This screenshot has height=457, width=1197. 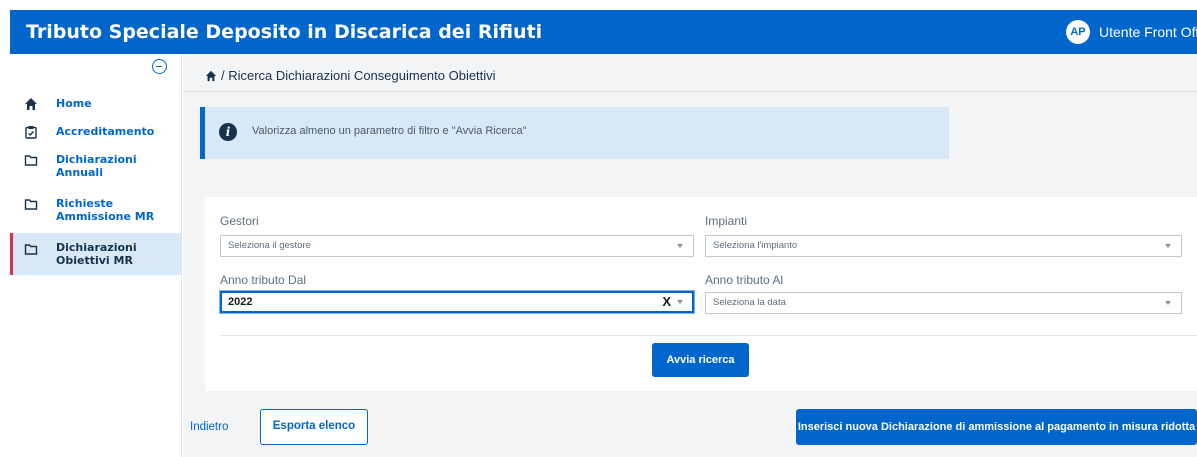 What do you see at coordinates (943, 303) in the screenshot?
I see `anno-al-select: Seleziona la data` at bounding box center [943, 303].